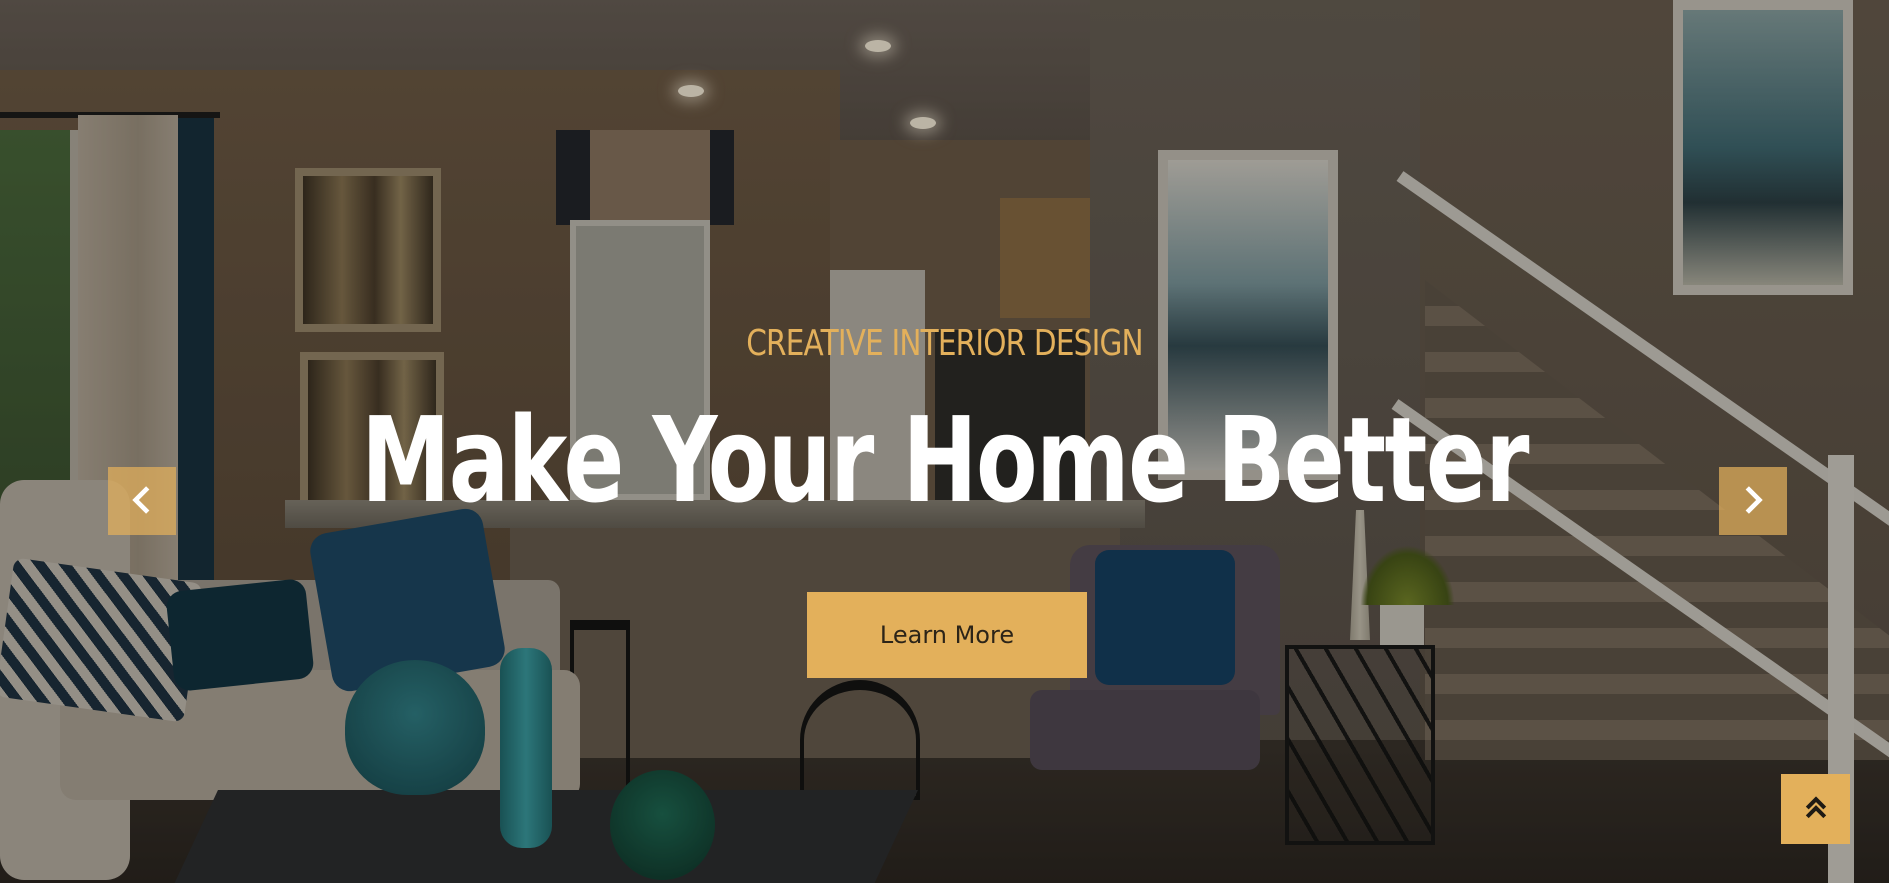 The height and width of the screenshot is (883, 1889). I want to click on chevron-right-icon, so click(1753, 501).